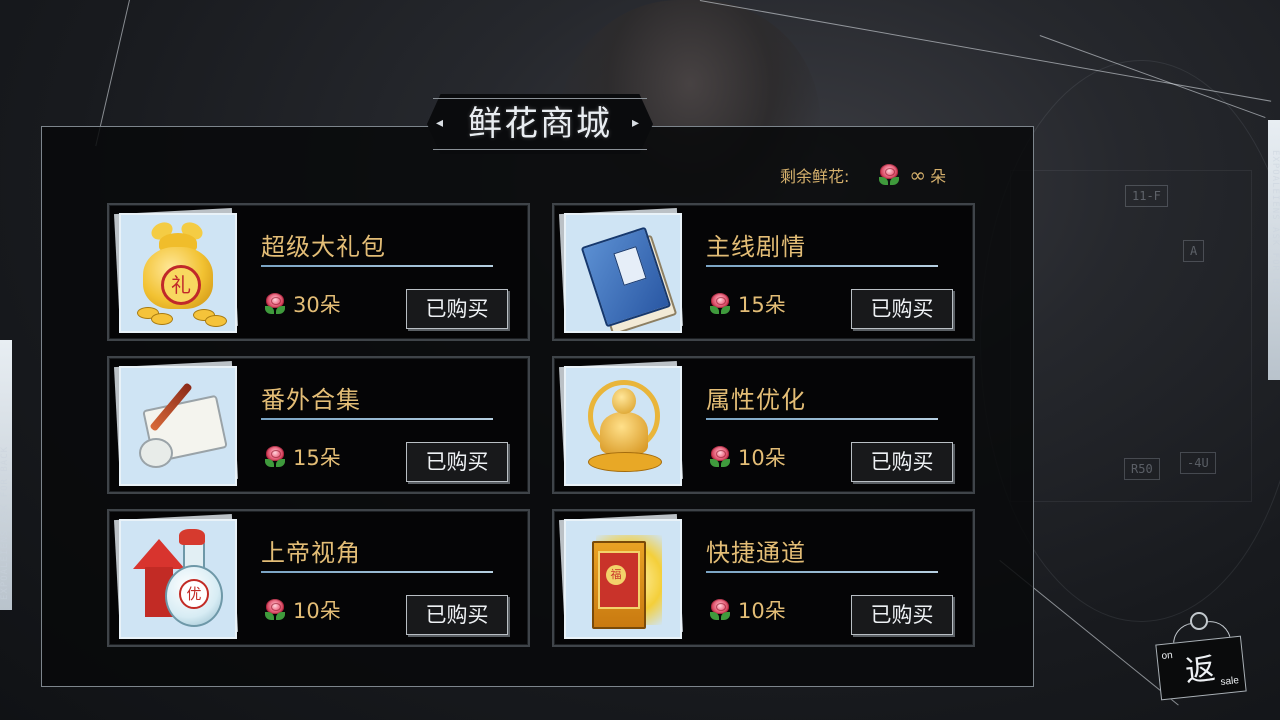  Describe the element at coordinates (194, 594) in the screenshot. I see `potion-seal-text: 优` at that location.